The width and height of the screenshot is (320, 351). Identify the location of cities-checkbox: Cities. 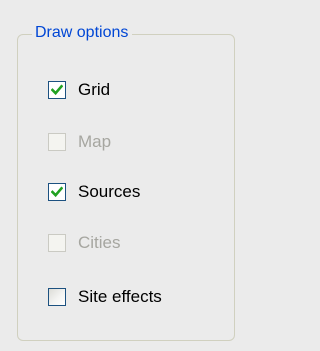
(84, 243).